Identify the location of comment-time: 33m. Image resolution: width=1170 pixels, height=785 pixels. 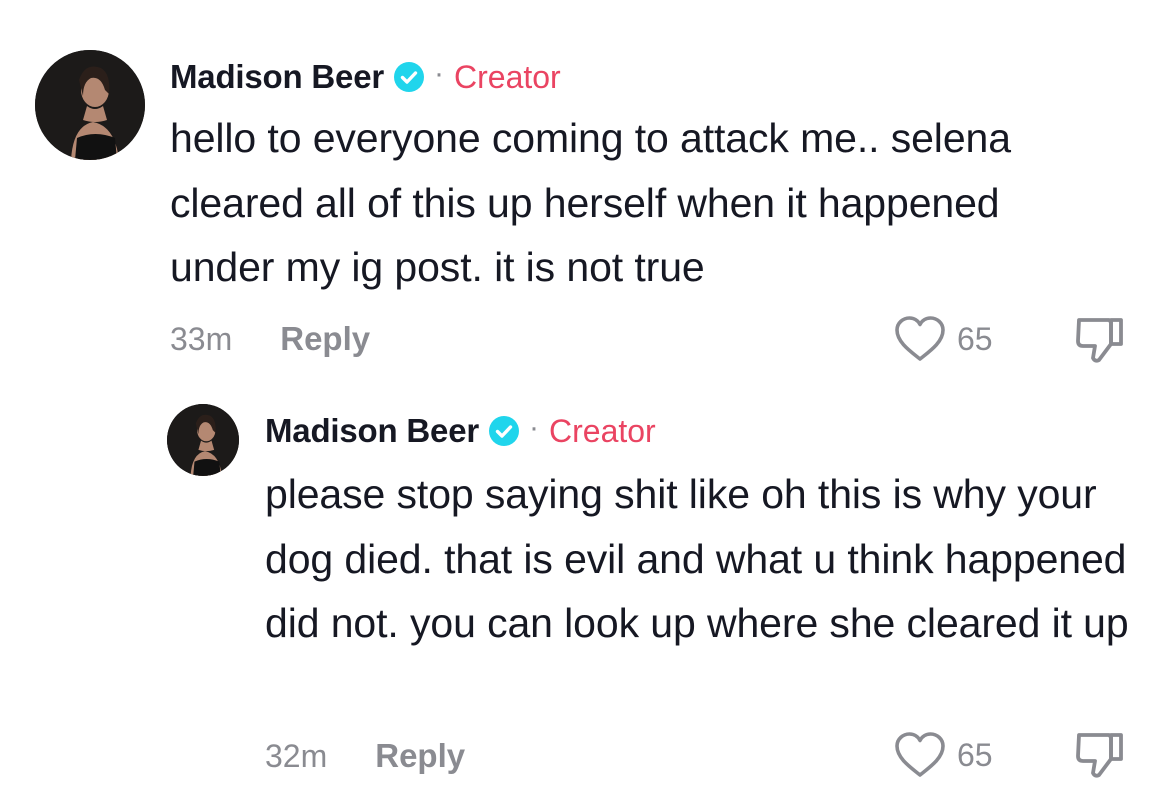
(201, 338).